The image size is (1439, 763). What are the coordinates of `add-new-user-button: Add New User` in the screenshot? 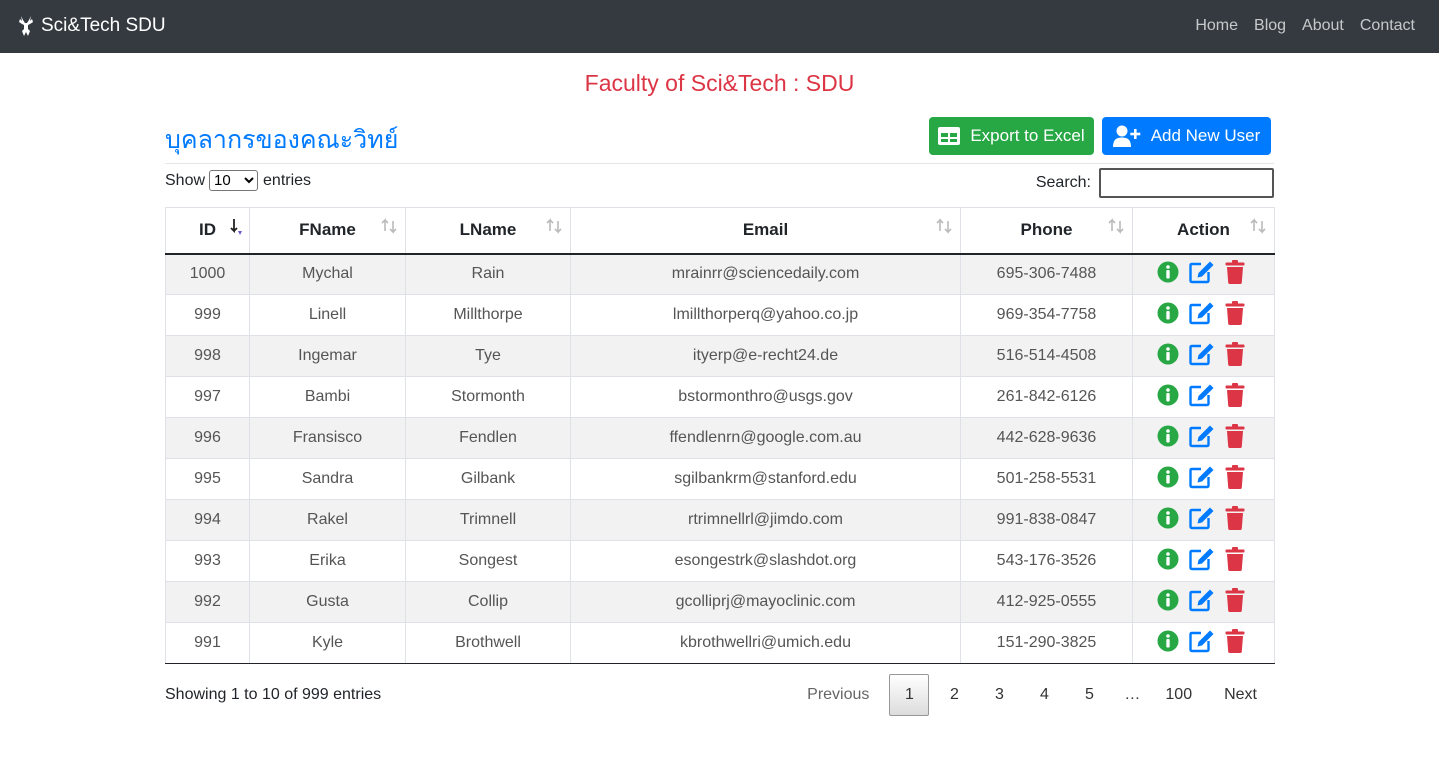 It's located at (1186, 136).